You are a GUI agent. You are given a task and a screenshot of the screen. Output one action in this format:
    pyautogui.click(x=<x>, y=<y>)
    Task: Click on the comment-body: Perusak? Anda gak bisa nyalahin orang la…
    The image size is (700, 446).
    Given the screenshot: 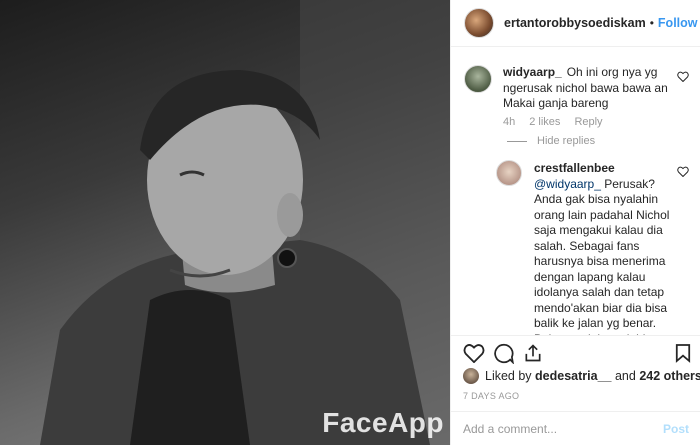 What is the action you would take?
    pyautogui.click(x=602, y=256)
    